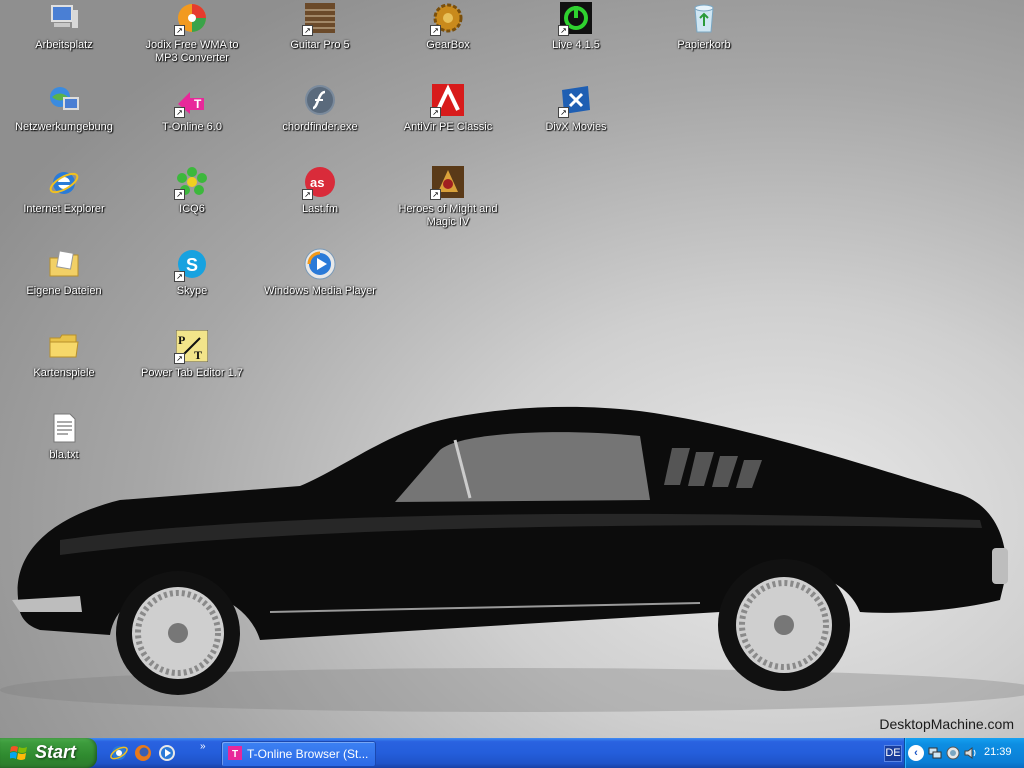 The width and height of the screenshot is (1024, 768). Describe the element at coordinates (192, 373) in the screenshot. I see `desktop-icon-label: Power Tab Editor 1.7` at that location.